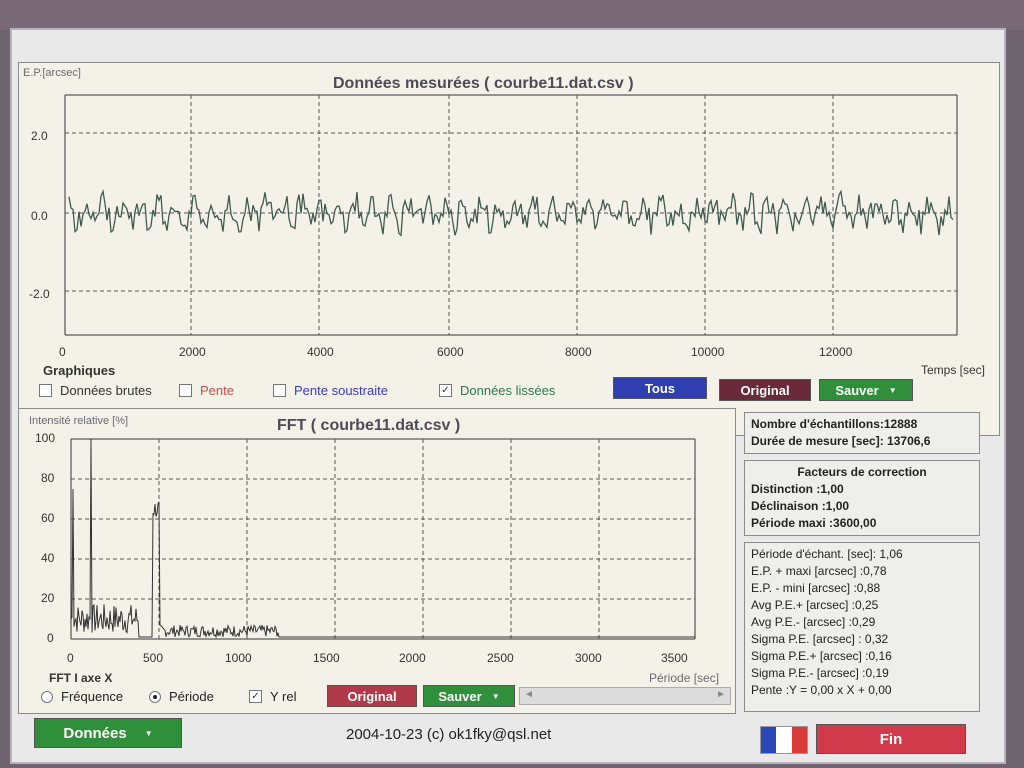 This screenshot has height=768, width=1024. I want to click on stat-line: Pente :Y = 0,00 x X + 0,00, so click(821, 690).